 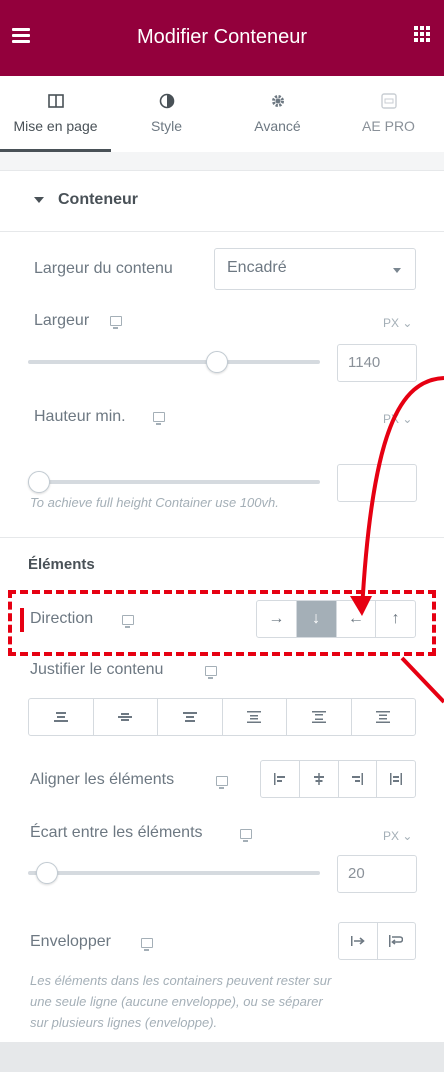 I want to click on no-wrap-button, so click(x=358, y=941).